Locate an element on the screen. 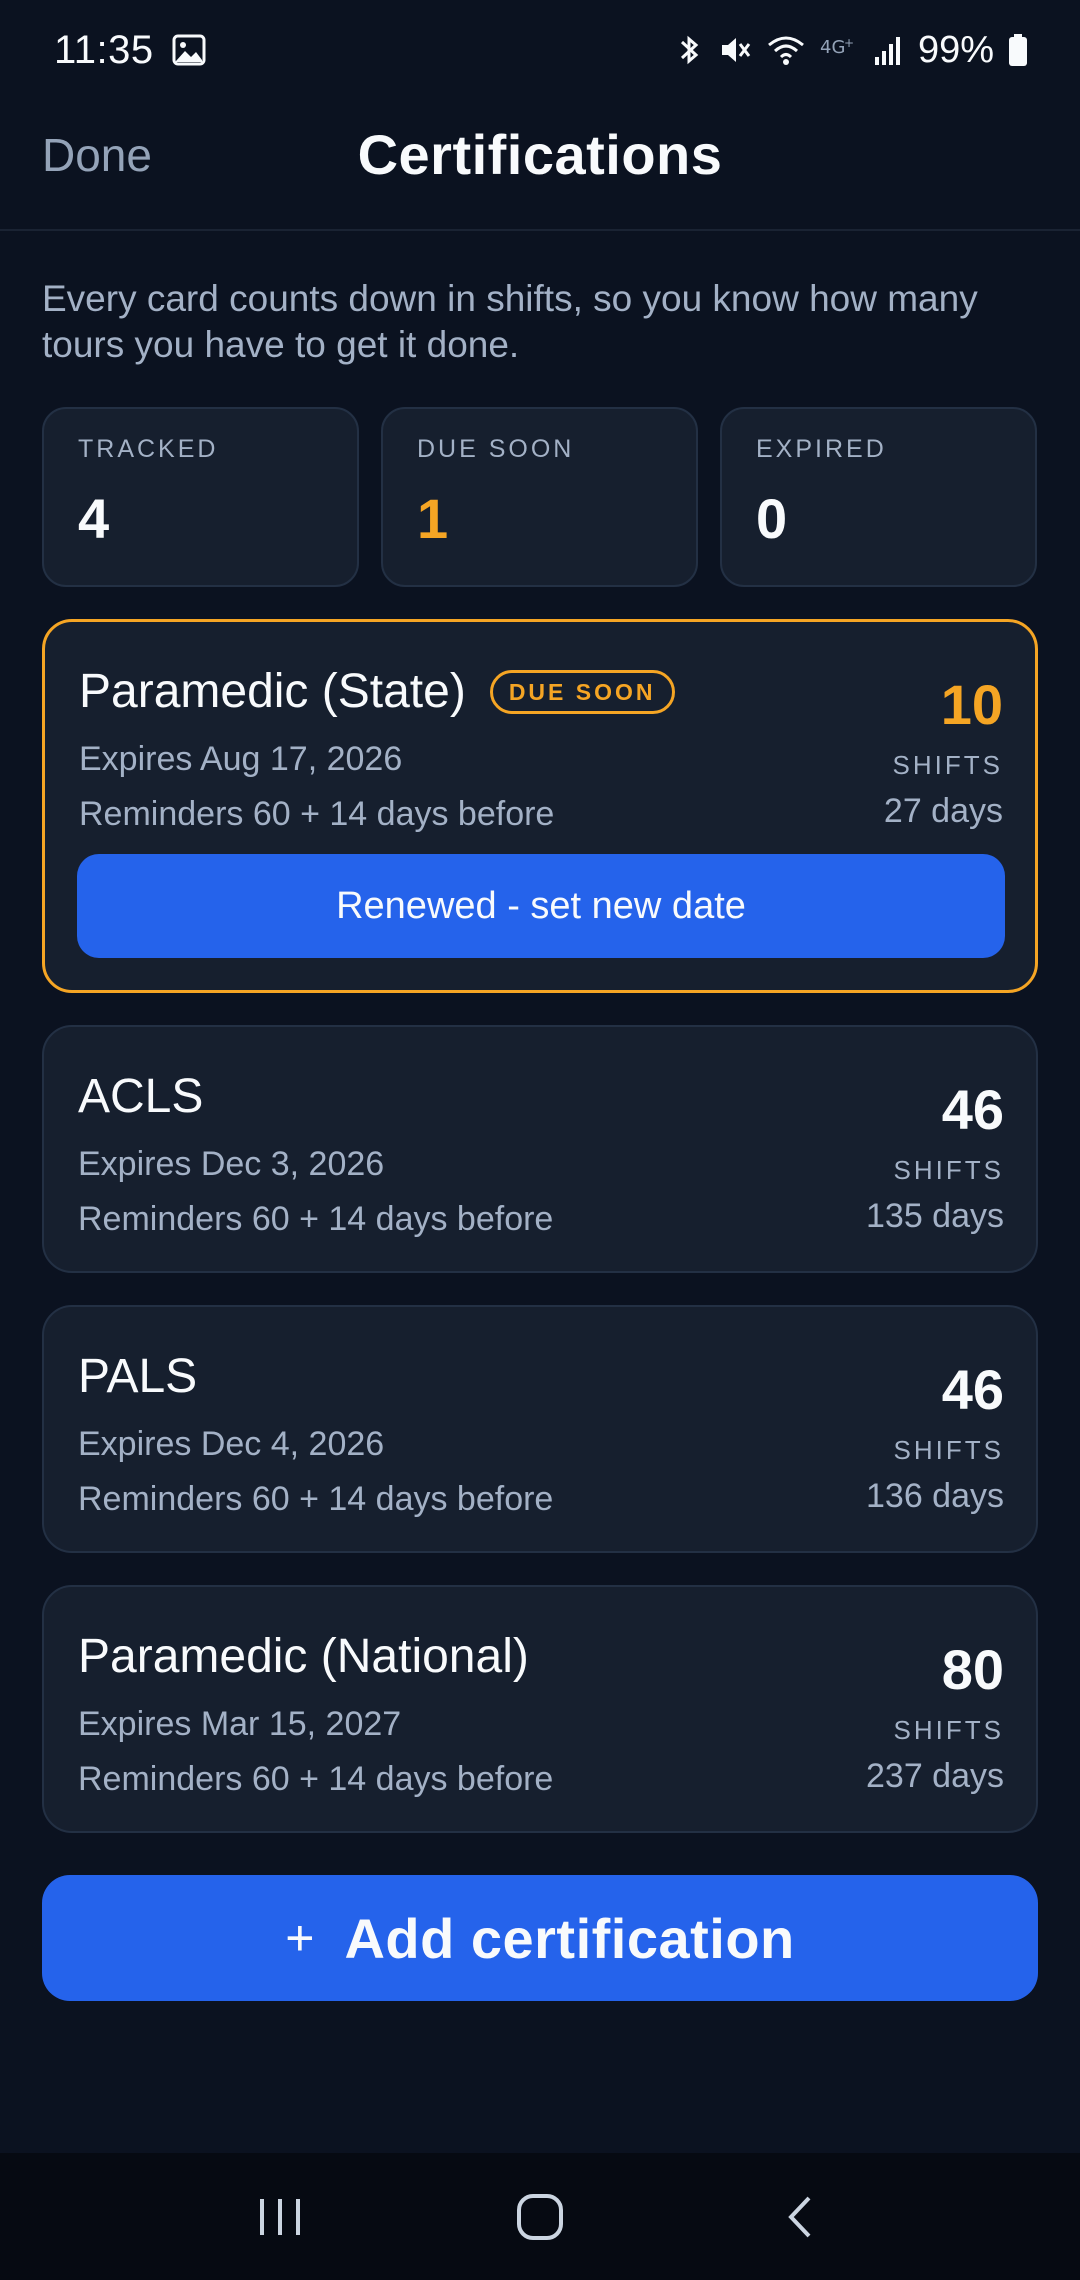 The height and width of the screenshot is (2280, 1080). cert-days: 135 days is located at coordinates (935, 1216).